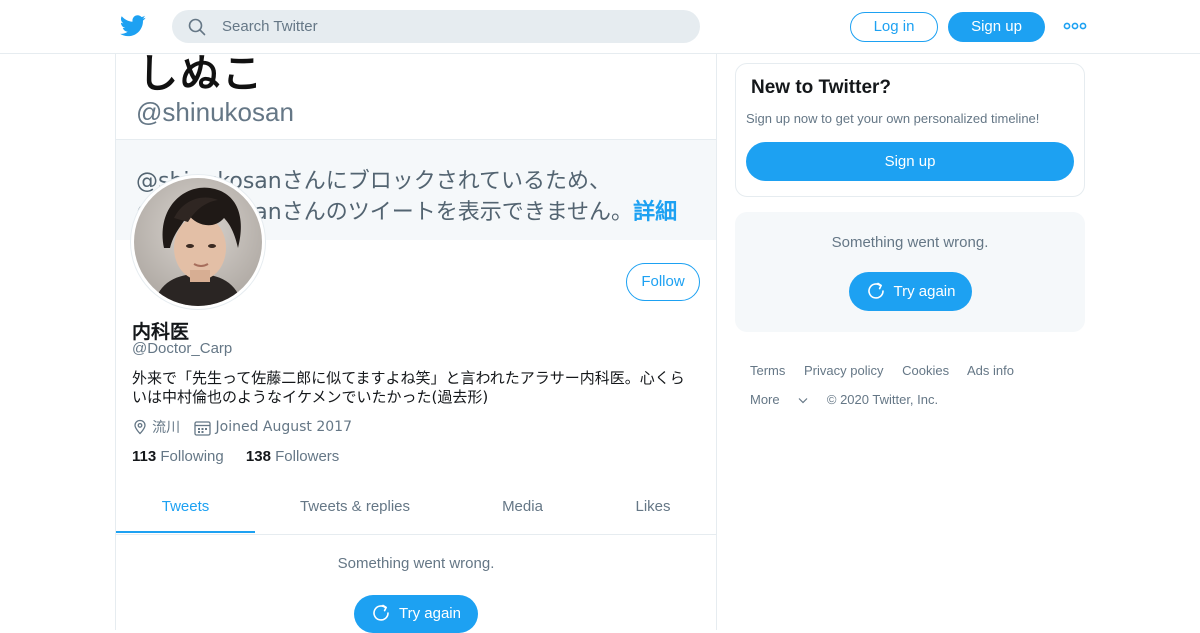 Image resolution: width=1200 pixels, height=633 pixels. Describe the element at coordinates (882, 399) in the screenshot. I see `footer-copyright: © 2020 Twitter, Inc.` at that location.